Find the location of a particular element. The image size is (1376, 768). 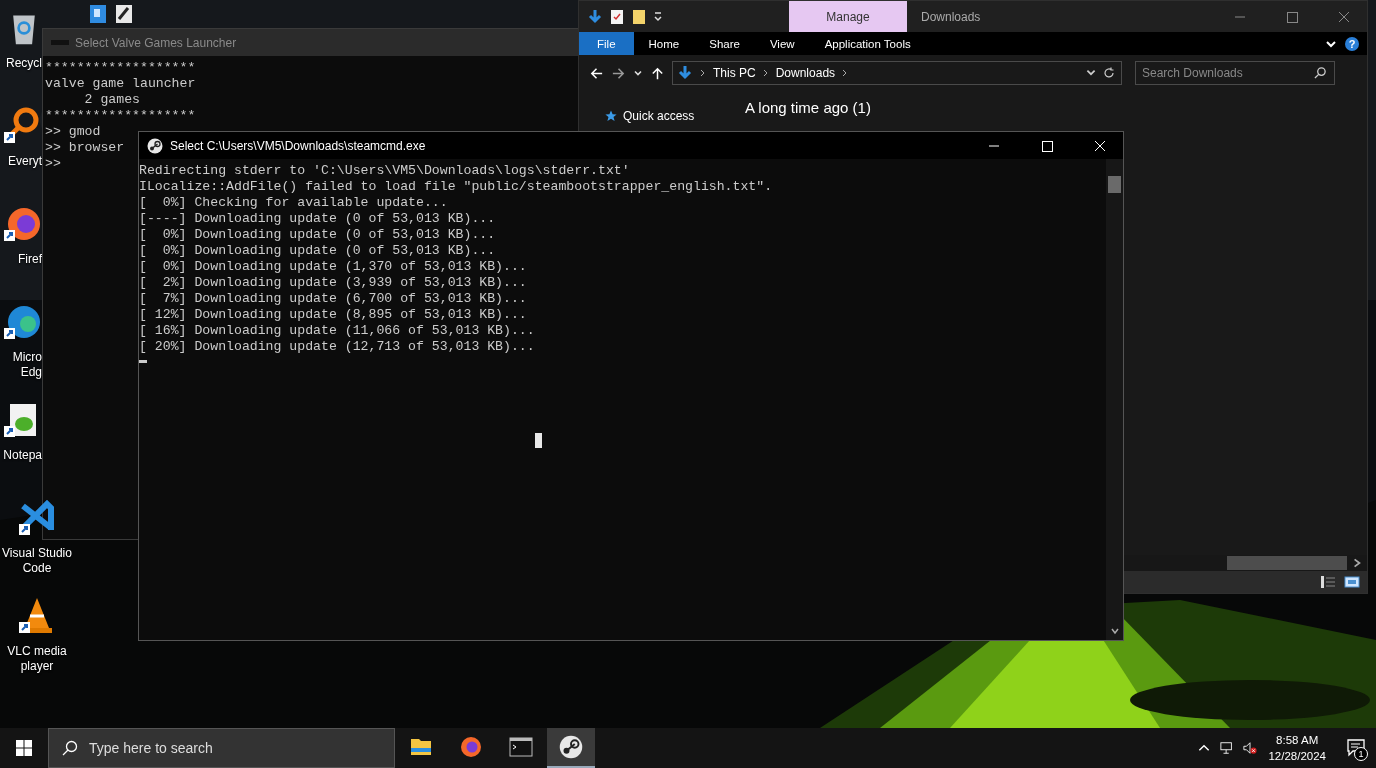

star-icon is located at coordinates (611, 116).